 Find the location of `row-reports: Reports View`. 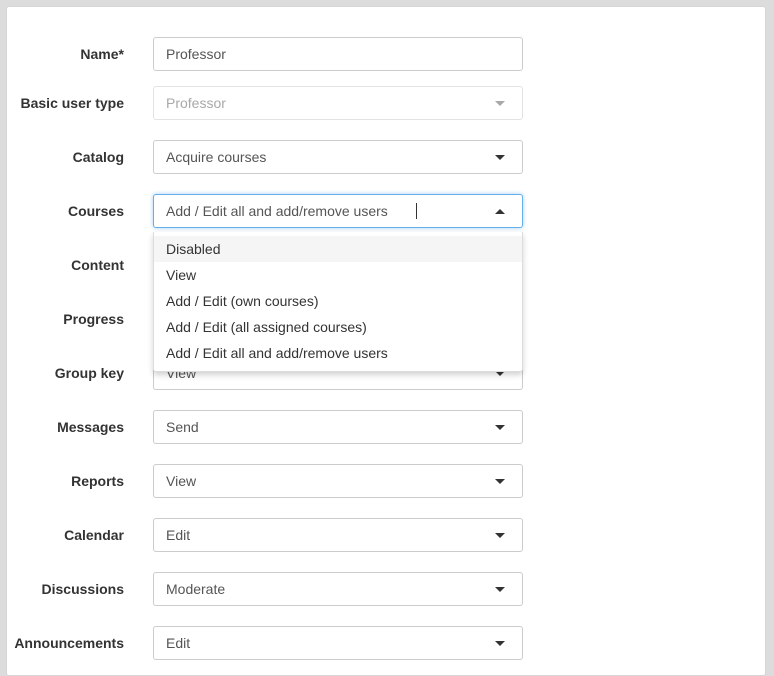

row-reports: Reports View is located at coordinates (387, 481).